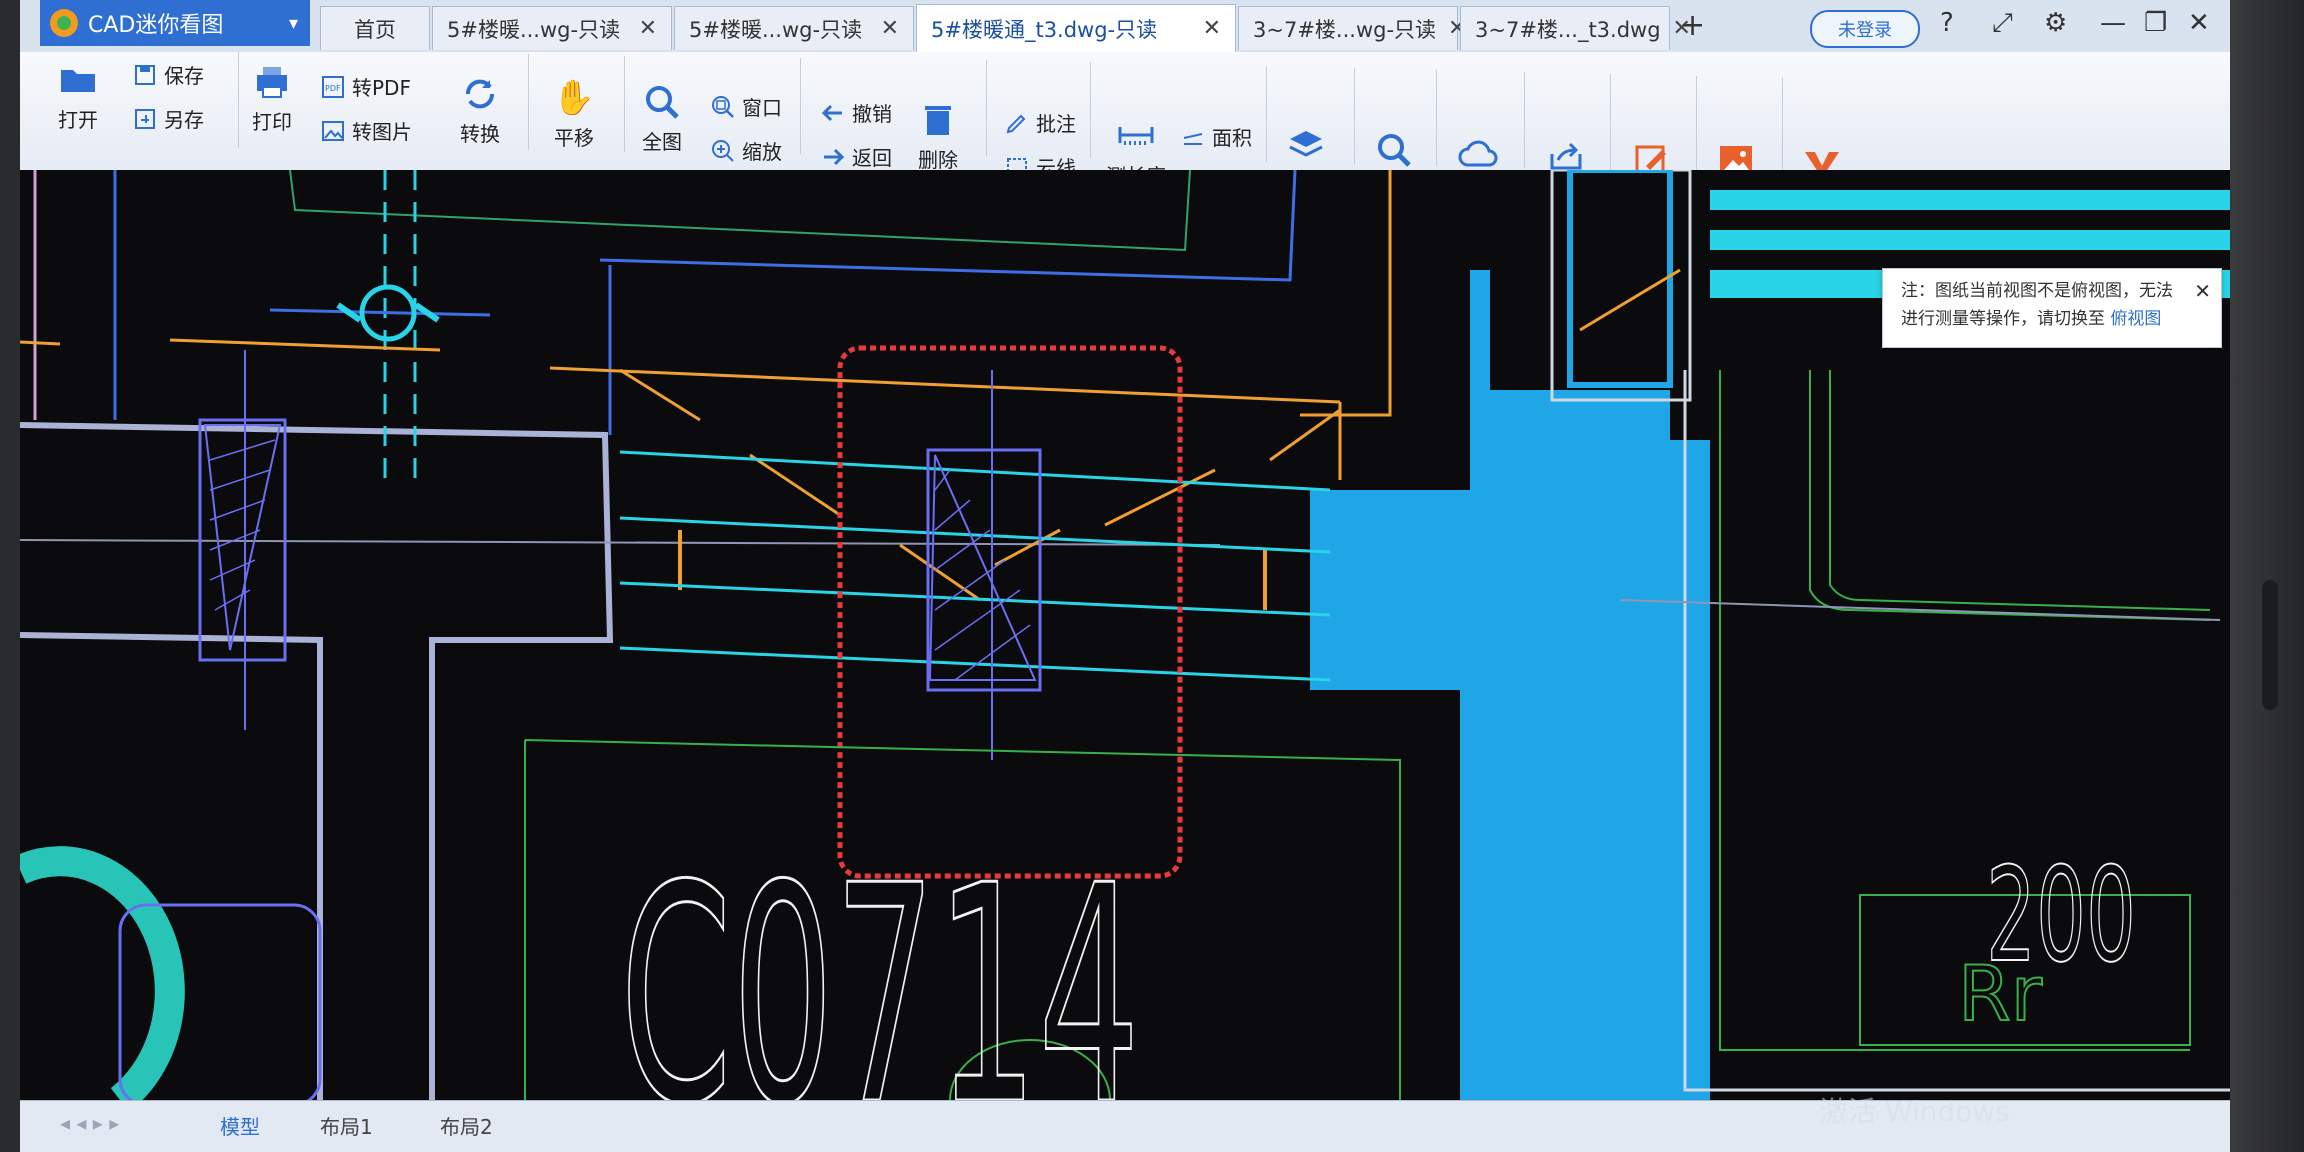  Describe the element at coordinates (1306, 146) in the screenshot. I see `layers-icon` at that location.